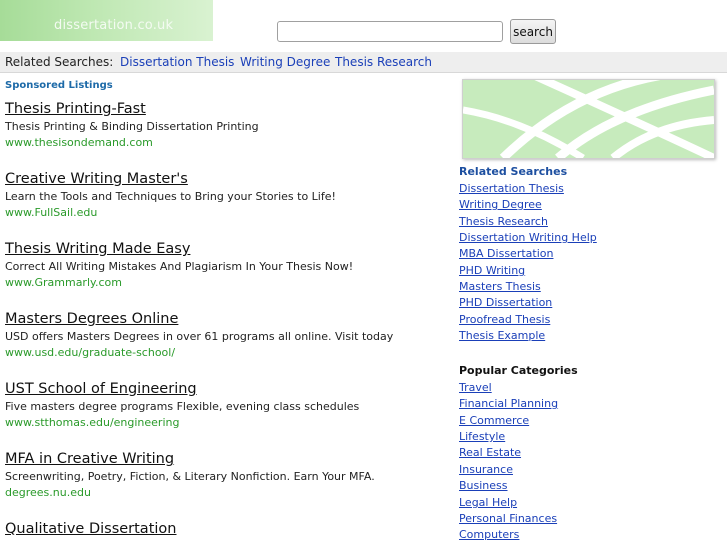  I want to click on site-logo: dissertation.co.uk, so click(106, 20).